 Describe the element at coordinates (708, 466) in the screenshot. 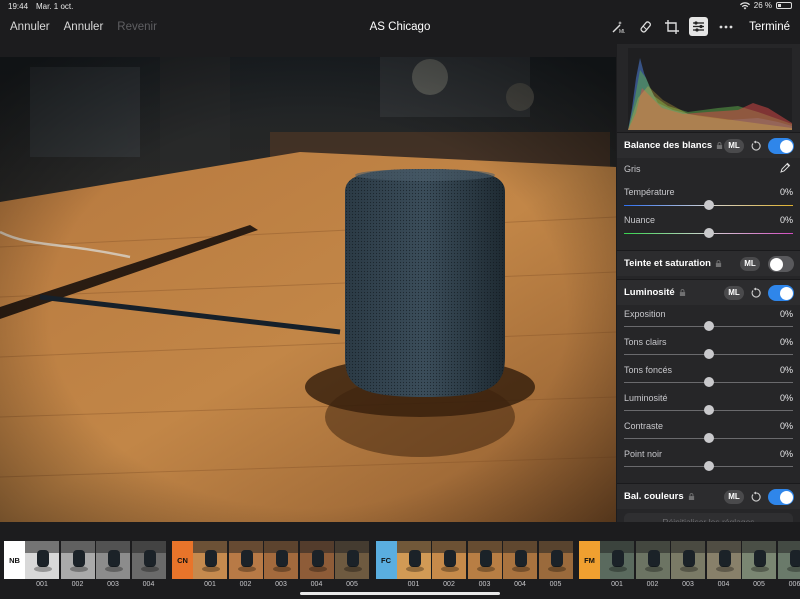

I see `black-point-slider` at that location.